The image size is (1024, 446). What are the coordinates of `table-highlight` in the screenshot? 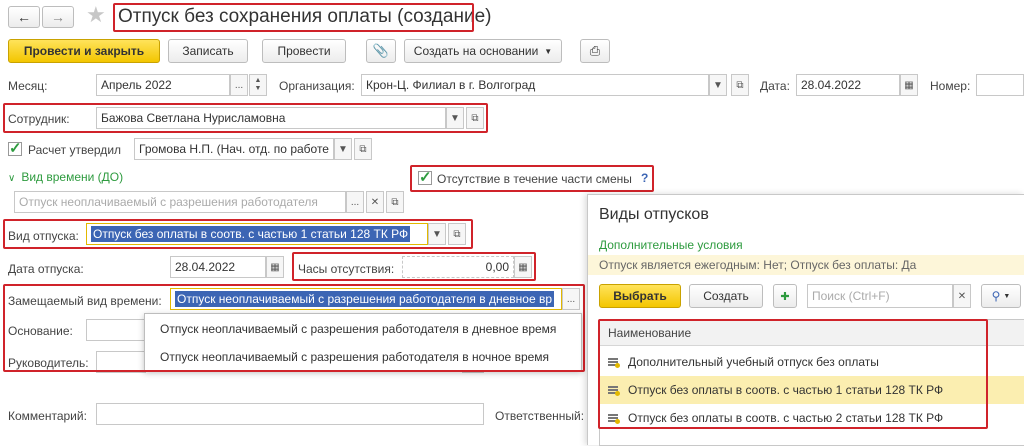 It's located at (793, 374).